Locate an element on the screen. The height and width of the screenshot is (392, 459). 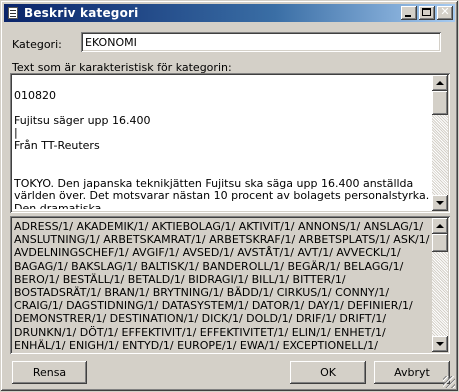
keywords-scrollbar is located at coordinates (440, 285).